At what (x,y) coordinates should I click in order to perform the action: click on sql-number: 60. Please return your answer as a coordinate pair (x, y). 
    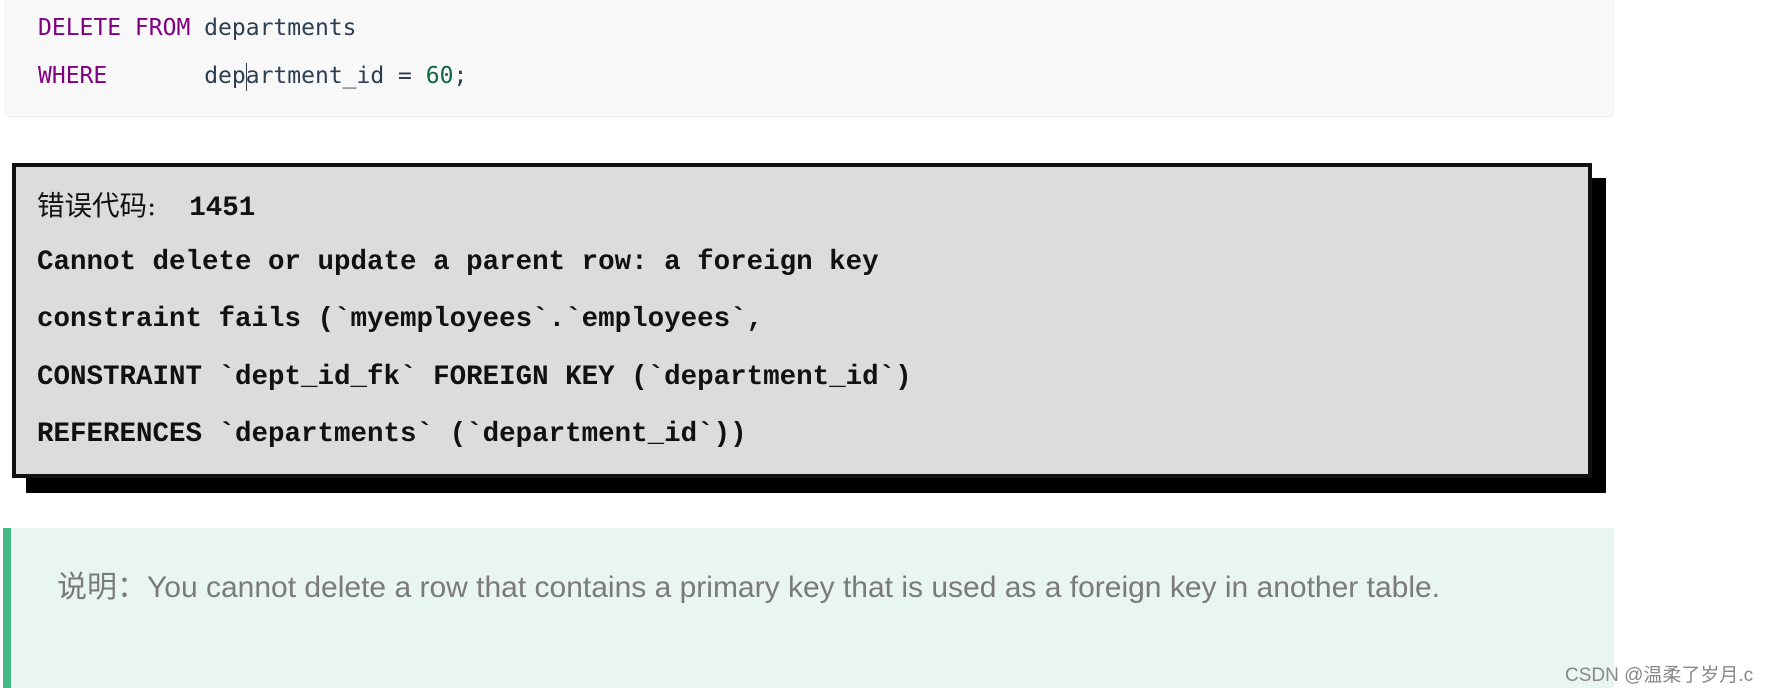
    Looking at the image, I should click on (439, 76).